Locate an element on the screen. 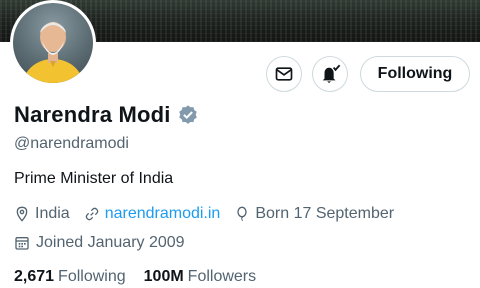  followers-stat: 100M Followers is located at coordinates (200, 277).